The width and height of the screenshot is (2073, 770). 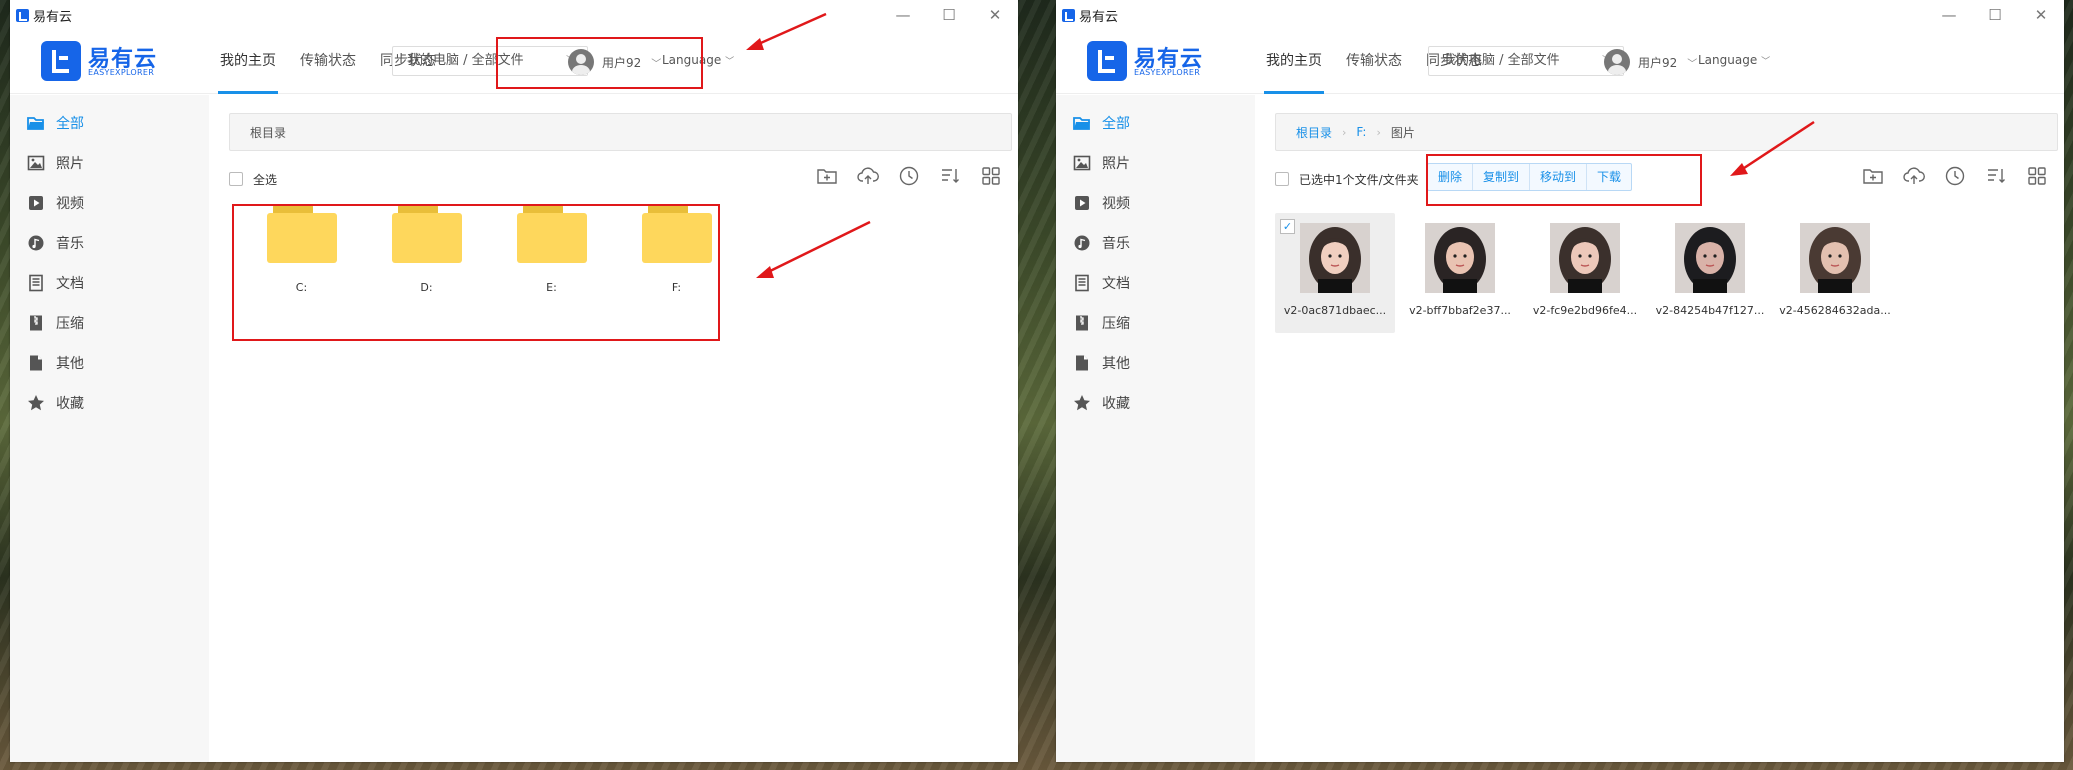 What do you see at coordinates (620, 178) in the screenshot?
I see `file-toolbar: 全选` at bounding box center [620, 178].